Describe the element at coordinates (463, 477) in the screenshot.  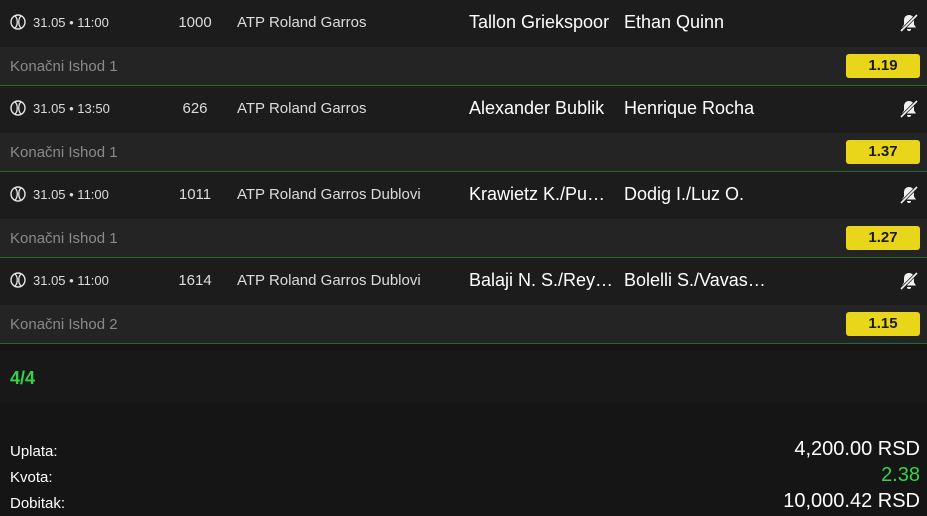
I see `total-odds-row: Kvota: 2.38` at that location.